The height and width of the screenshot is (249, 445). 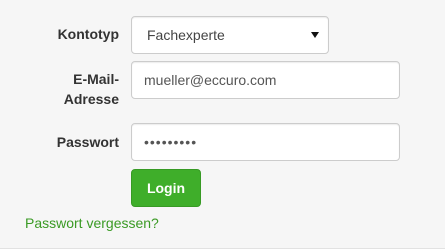 I want to click on password-label: Passwort, so click(x=87, y=142).